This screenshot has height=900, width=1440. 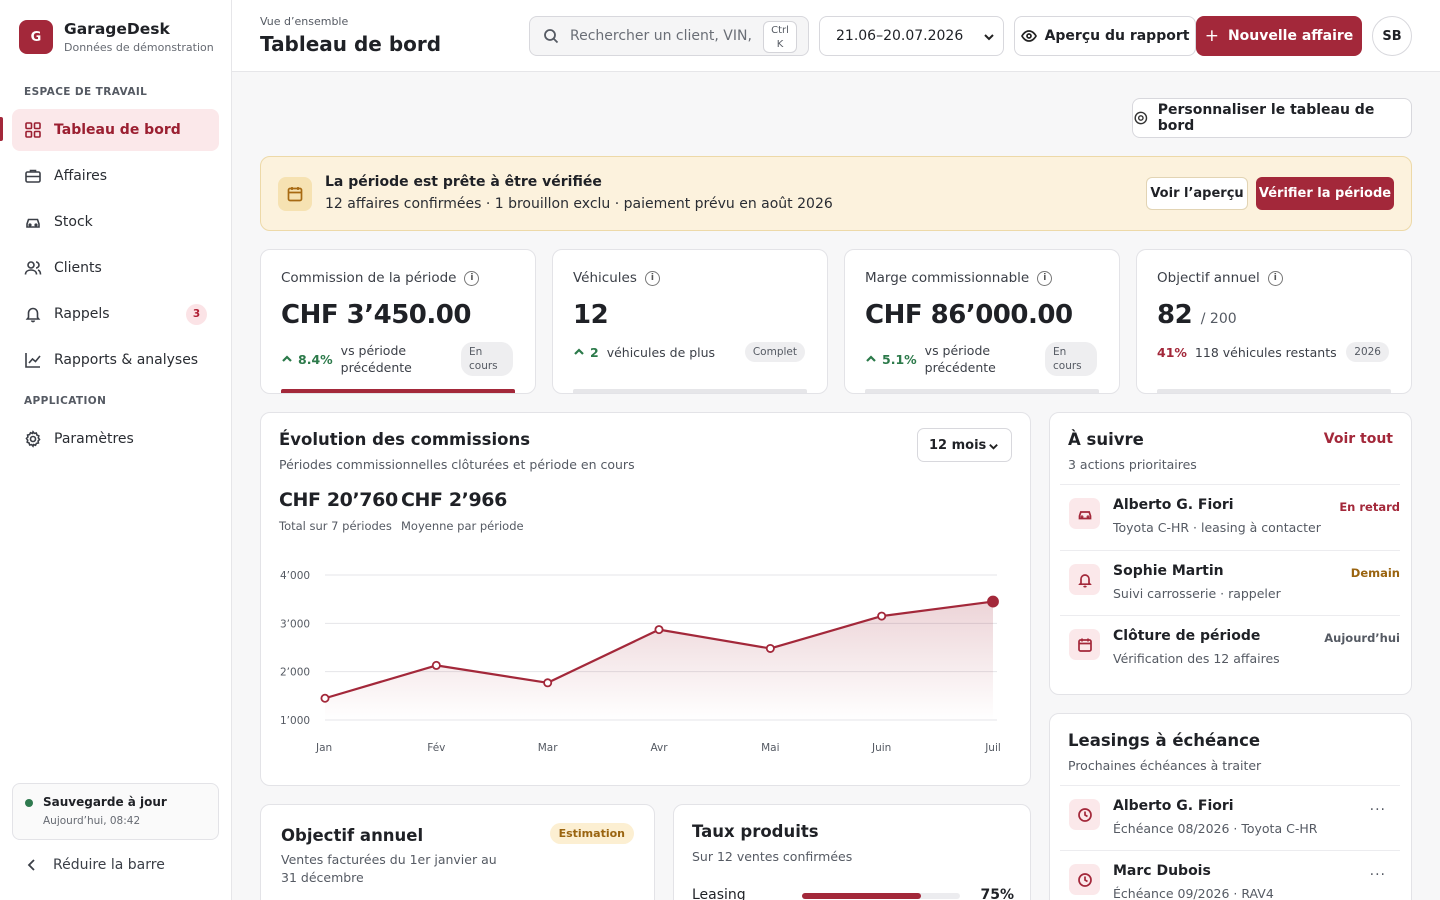 What do you see at coordinates (115, 268) in the screenshot?
I see `sidebar-item-clients: Clients` at bounding box center [115, 268].